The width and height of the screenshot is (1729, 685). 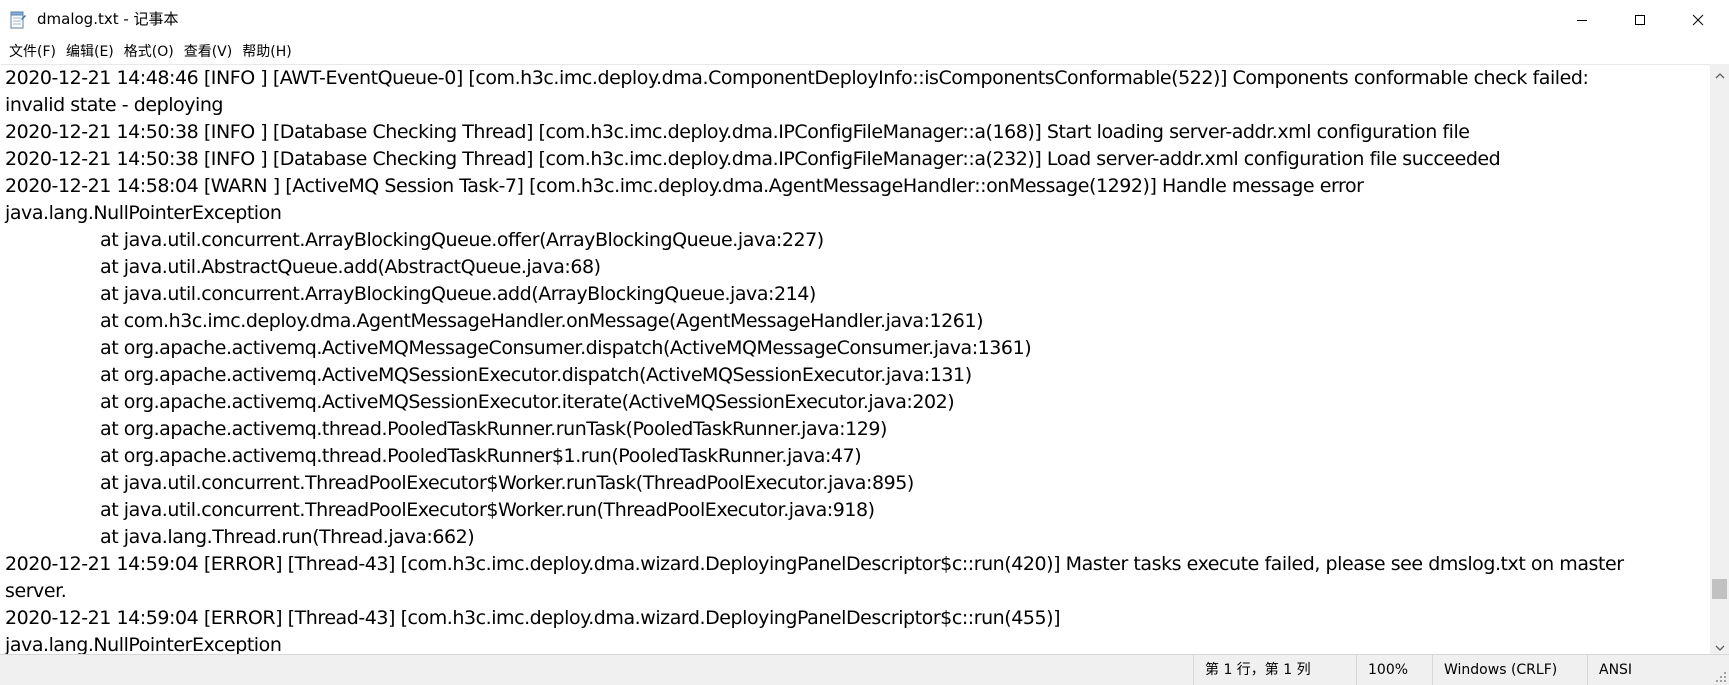 I want to click on minimize-icon, so click(x=1582, y=20).